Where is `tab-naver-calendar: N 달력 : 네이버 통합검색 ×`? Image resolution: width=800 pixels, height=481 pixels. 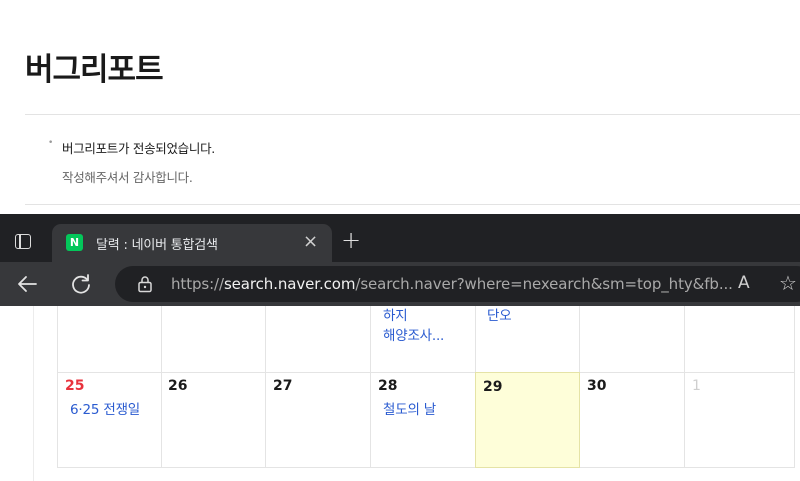 tab-naver-calendar: N 달력 : 네이버 통합검색 × is located at coordinates (192, 243).